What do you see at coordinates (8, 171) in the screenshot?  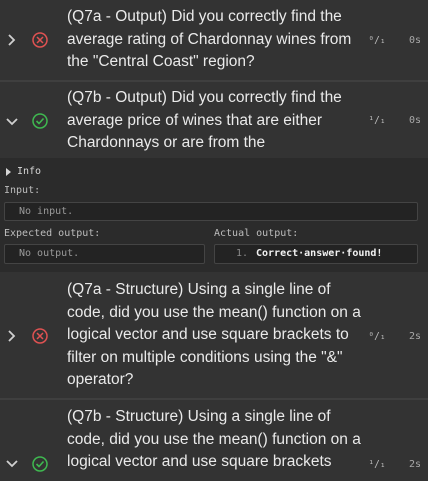 I see `triangle-right-icon` at bounding box center [8, 171].